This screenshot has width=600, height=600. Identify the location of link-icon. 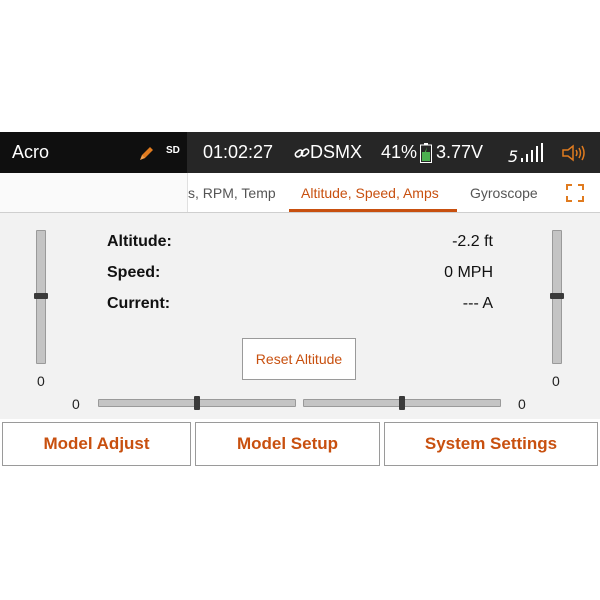
(302, 153).